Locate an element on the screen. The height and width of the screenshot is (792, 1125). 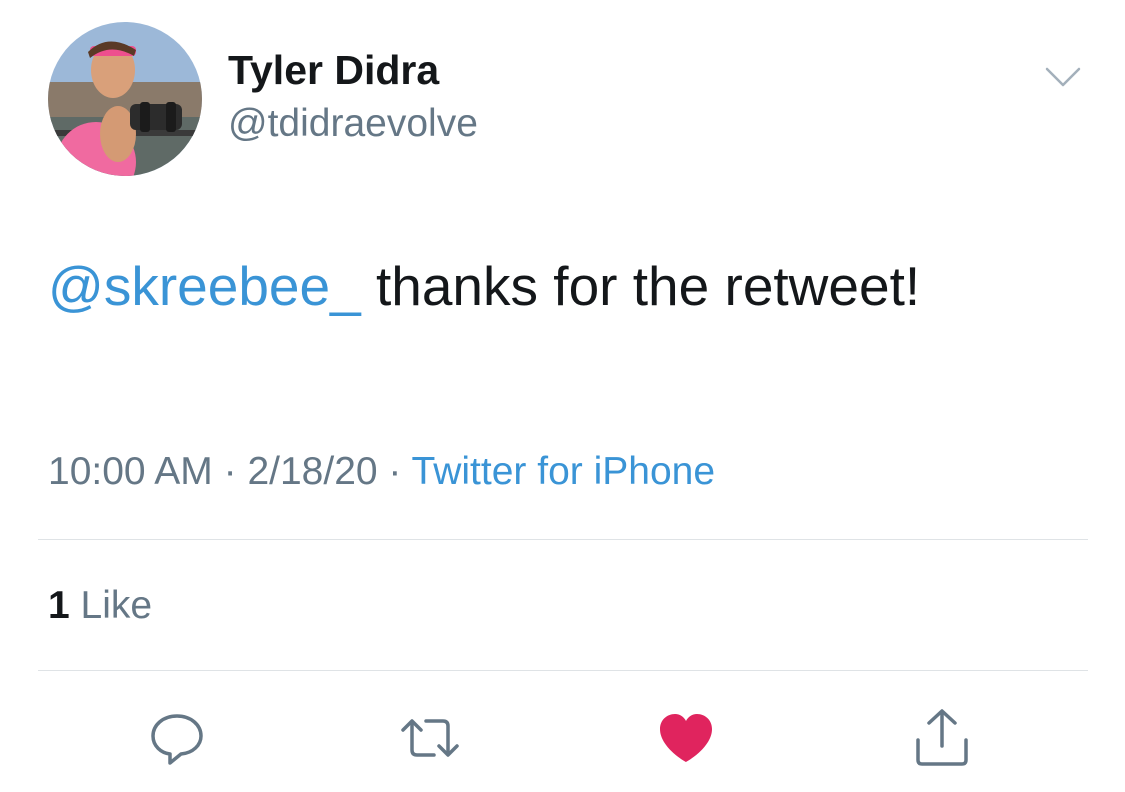
tweet-source-link: Twitter for iPhone is located at coordinates (563, 471).